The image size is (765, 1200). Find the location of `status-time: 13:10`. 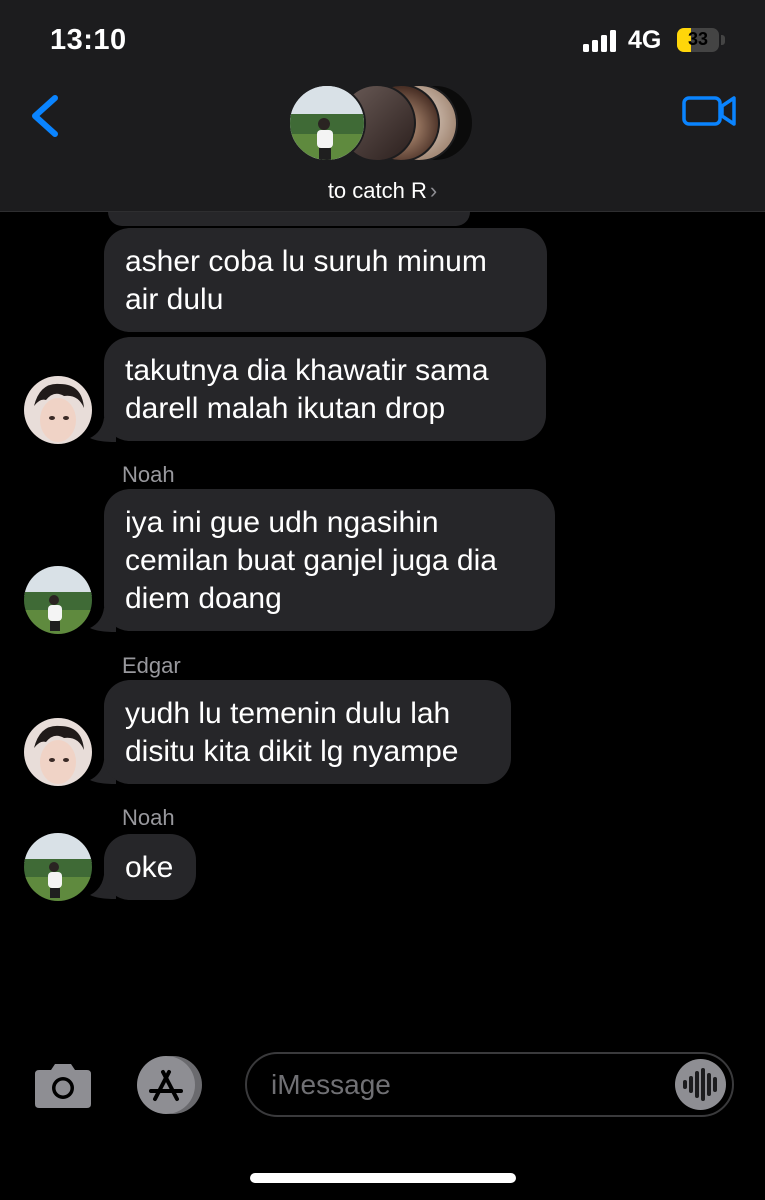

status-time: 13:10 is located at coordinates (88, 40).